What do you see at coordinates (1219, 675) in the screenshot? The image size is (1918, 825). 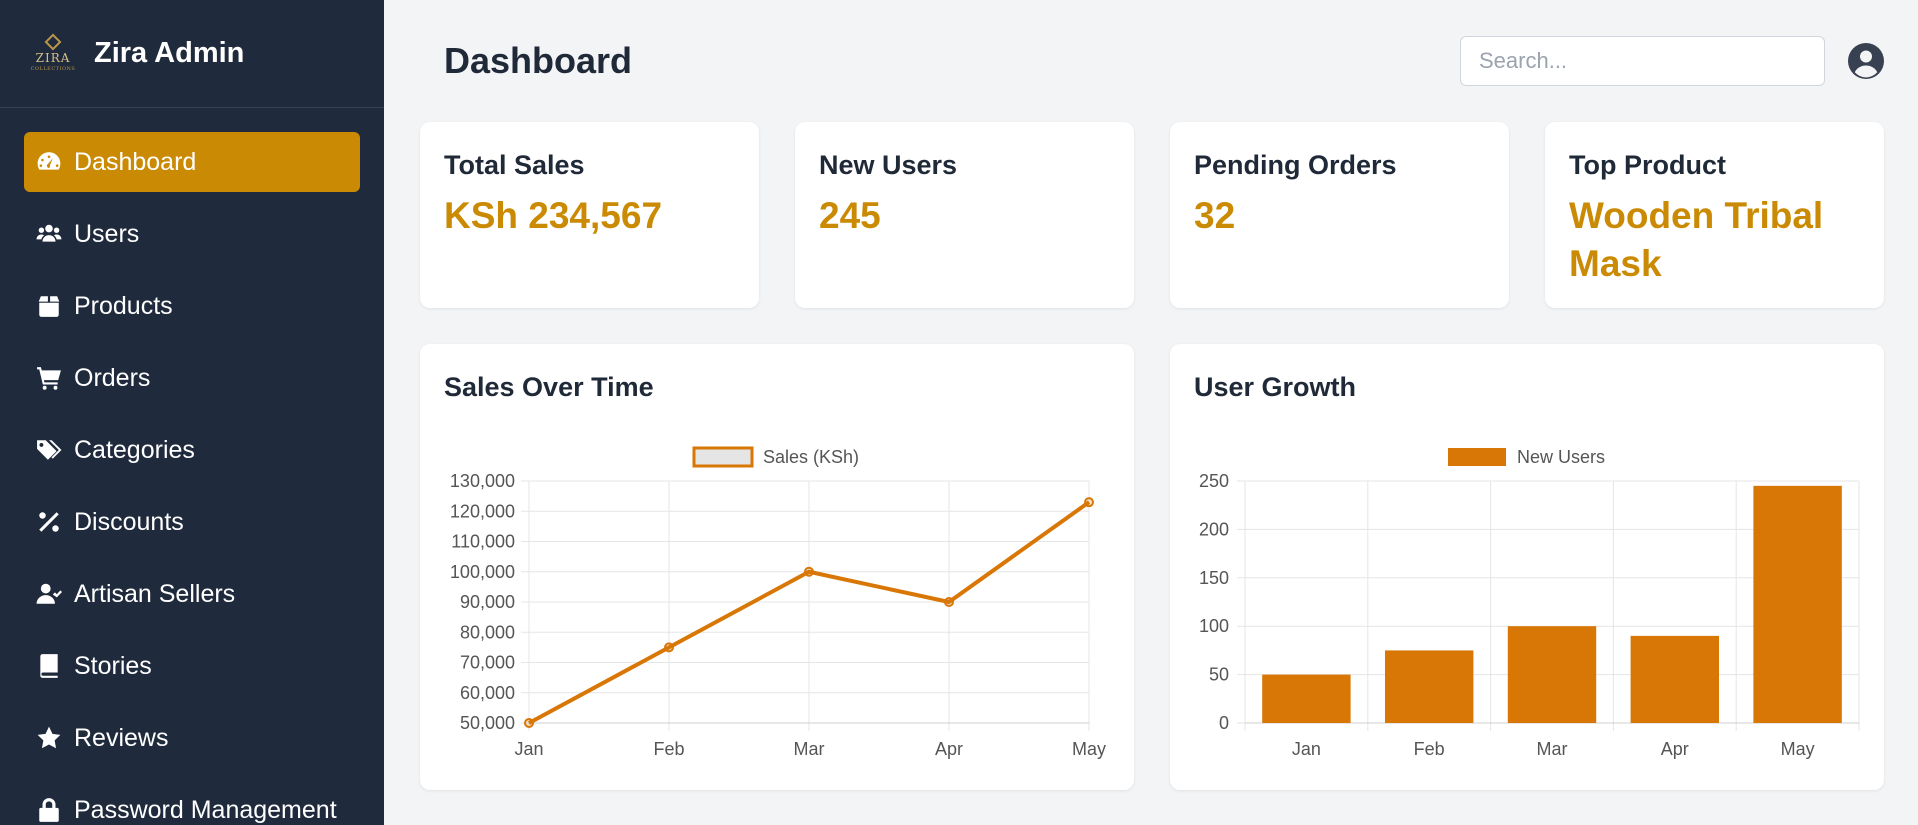 I see `y-tick-label: 50` at bounding box center [1219, 675].